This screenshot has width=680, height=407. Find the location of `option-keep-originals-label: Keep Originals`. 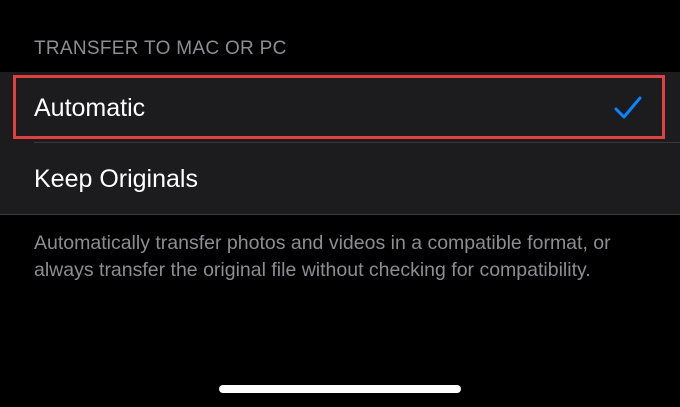

option-keep-originals-label: Keep Originals is located at coordinates (116, 178).